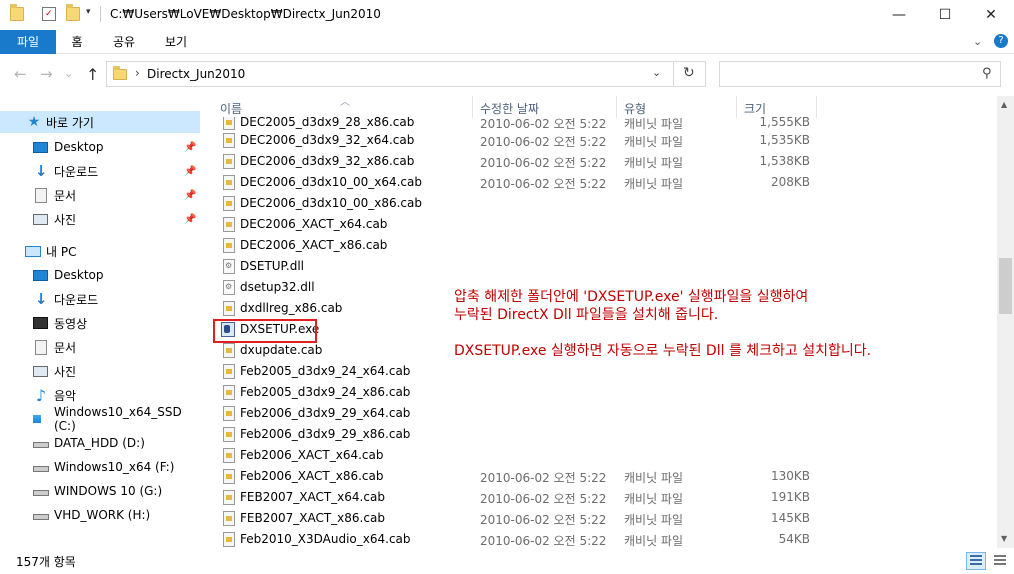 The width and height of the screenshot is (1014, 574). I want to click on sidebar-item-documents: 문서, so click(100, 347).